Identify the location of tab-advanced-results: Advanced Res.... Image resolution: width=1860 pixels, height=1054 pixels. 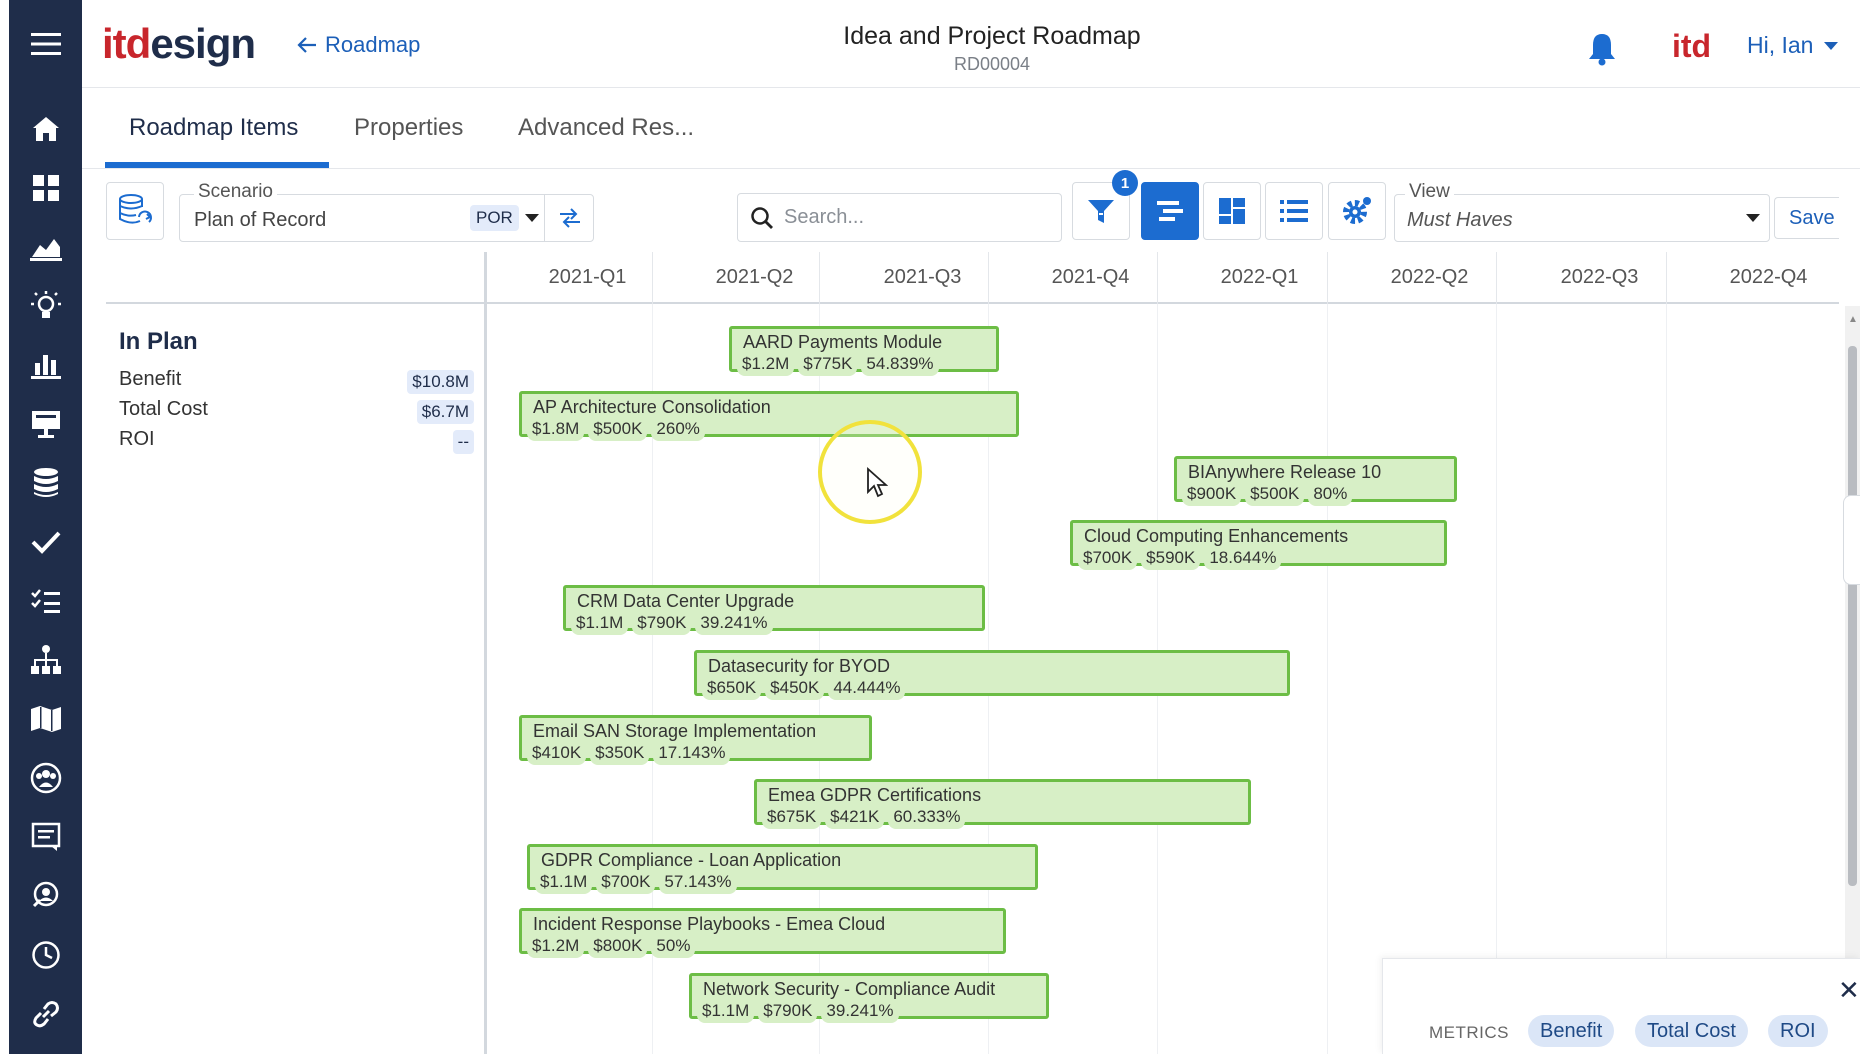
(606, 128).